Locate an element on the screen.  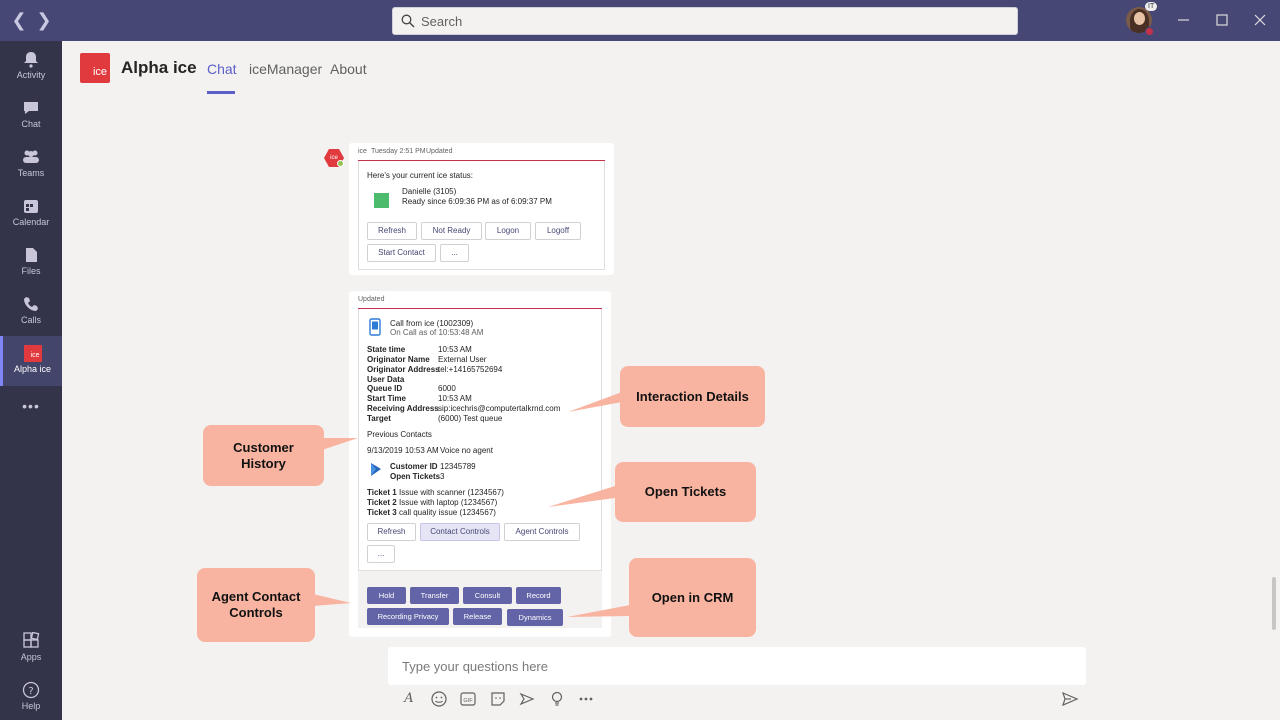
emoji-icon is located at coordinates (439, 699).